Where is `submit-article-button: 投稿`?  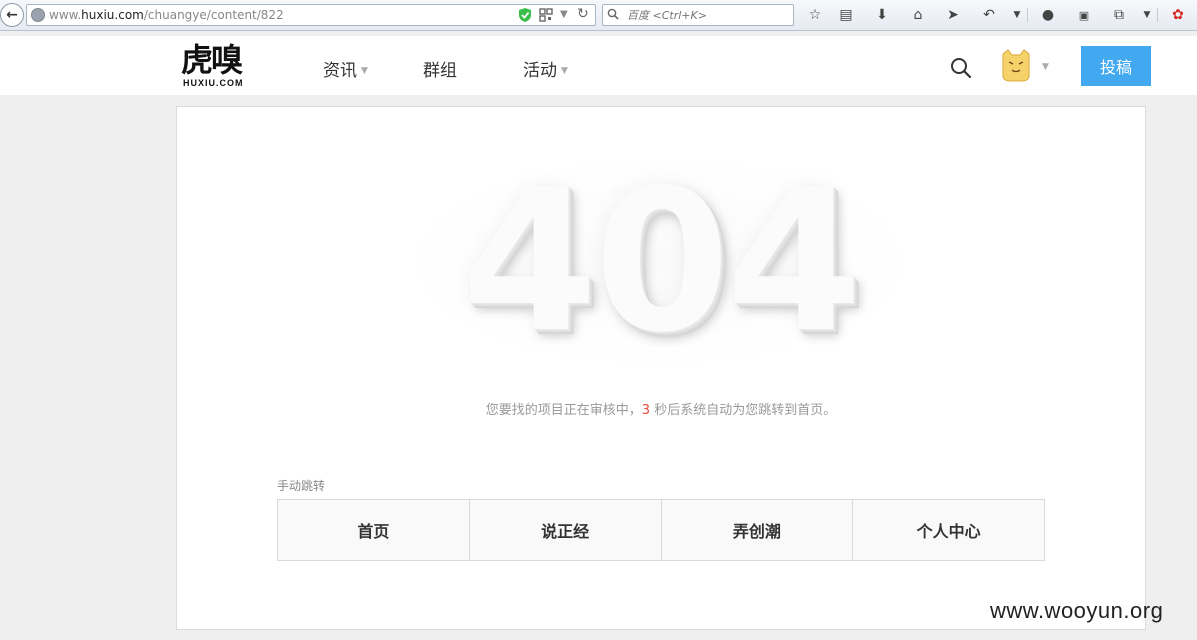
submit-article-button: 投稿 is located at coordinates (1116, 66).